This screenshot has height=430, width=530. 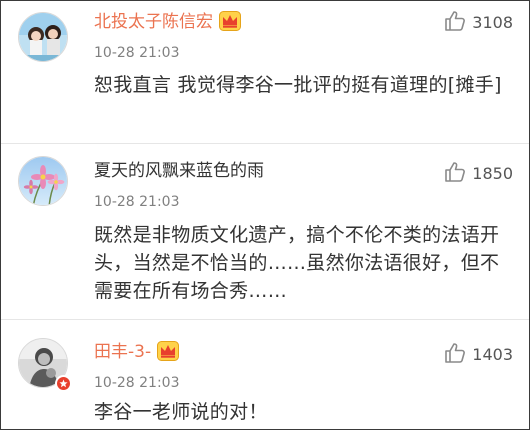 I want to click on like-button: 1403, so click(x=478, y=355).